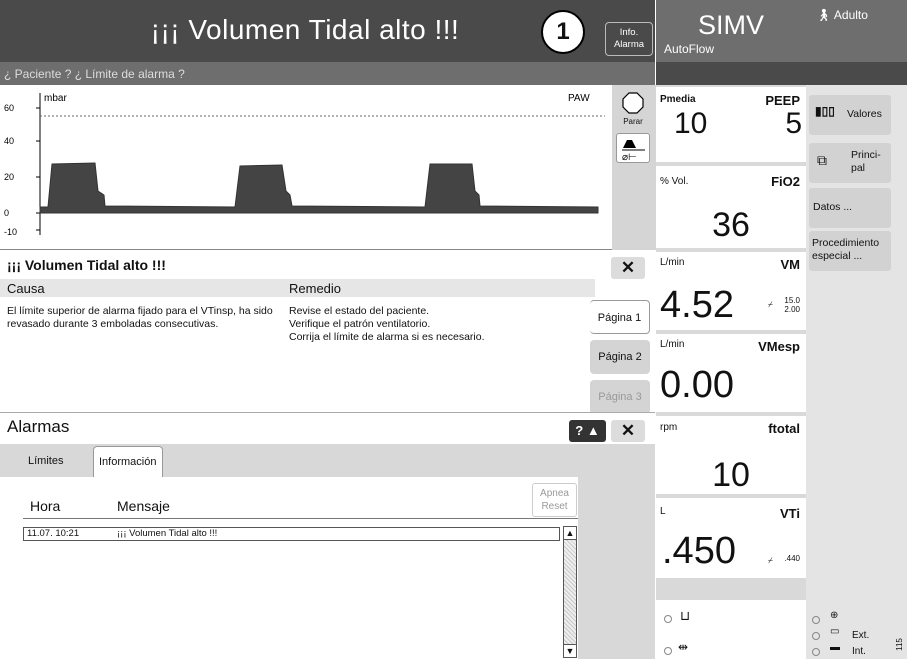 This screenshot has width=907, height=659. Describe the element at coordinates (570, 592) in the screenshot. I see `scrollbar` at that location.